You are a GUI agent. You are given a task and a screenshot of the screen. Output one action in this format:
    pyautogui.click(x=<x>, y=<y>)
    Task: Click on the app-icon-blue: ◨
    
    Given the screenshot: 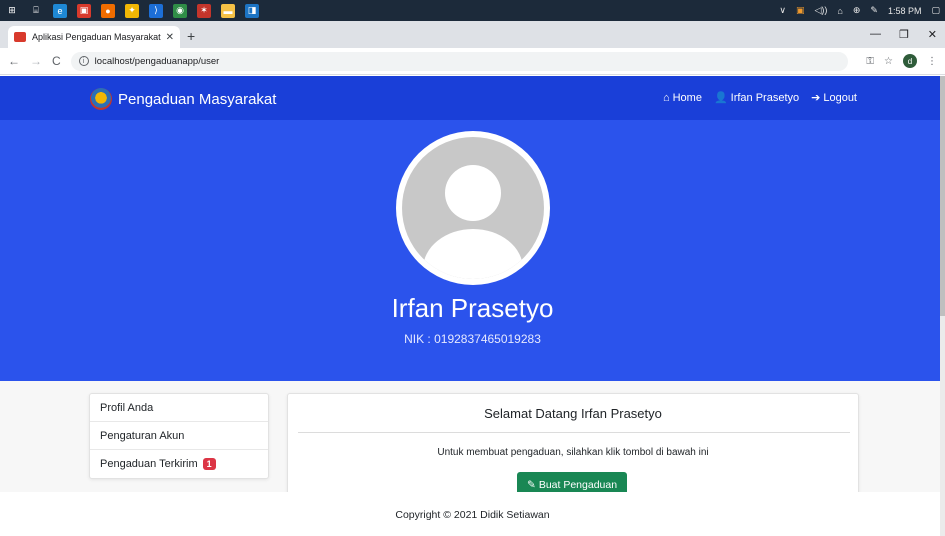 What is the action you would take?
    pyautogui.click(x=252, y=10)
    